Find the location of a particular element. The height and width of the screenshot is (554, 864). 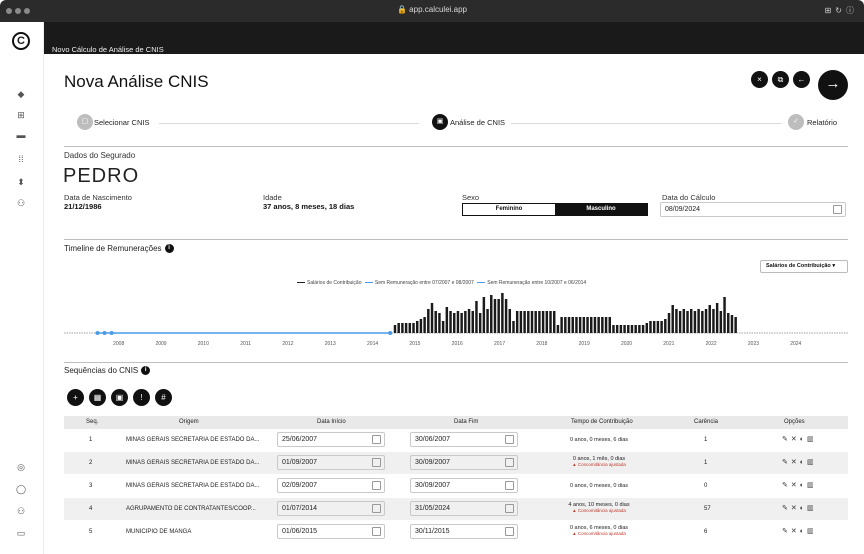

start-date-input: 01/06/2015 is located at coordinates (331, 531).